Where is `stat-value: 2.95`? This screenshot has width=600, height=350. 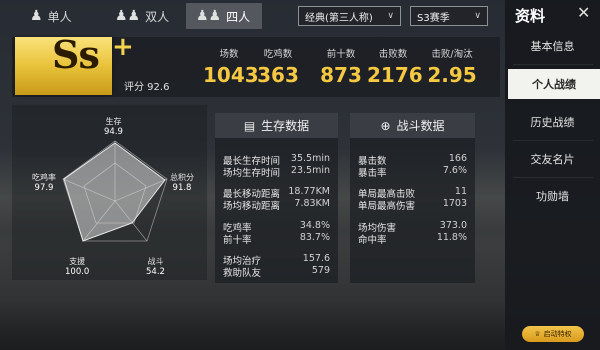
stat-value: 2.95 is located at coordinates (452, 75).